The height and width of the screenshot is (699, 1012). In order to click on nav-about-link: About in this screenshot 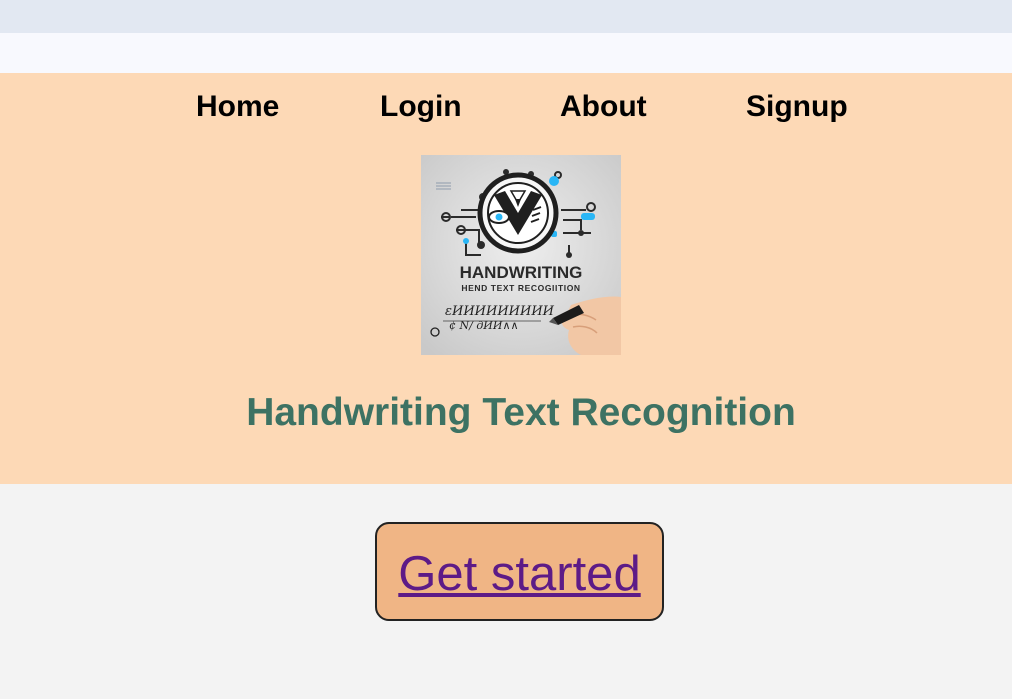, I will do `click(603, 107)`.